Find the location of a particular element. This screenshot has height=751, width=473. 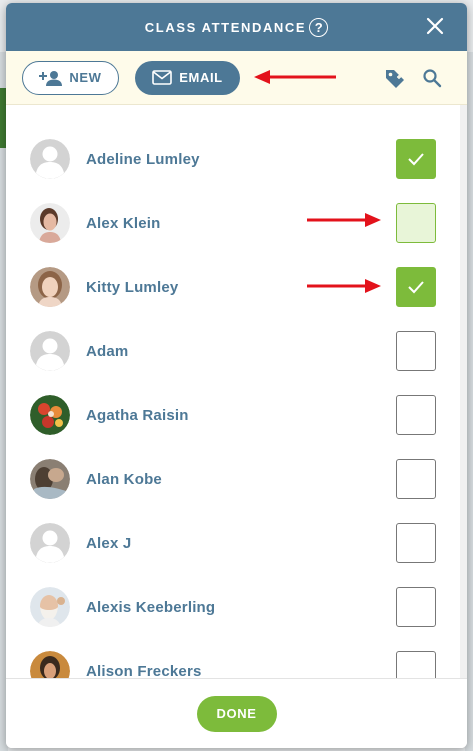

annotation-arrow-kitty-lumley is located at coordinates (344, 286).